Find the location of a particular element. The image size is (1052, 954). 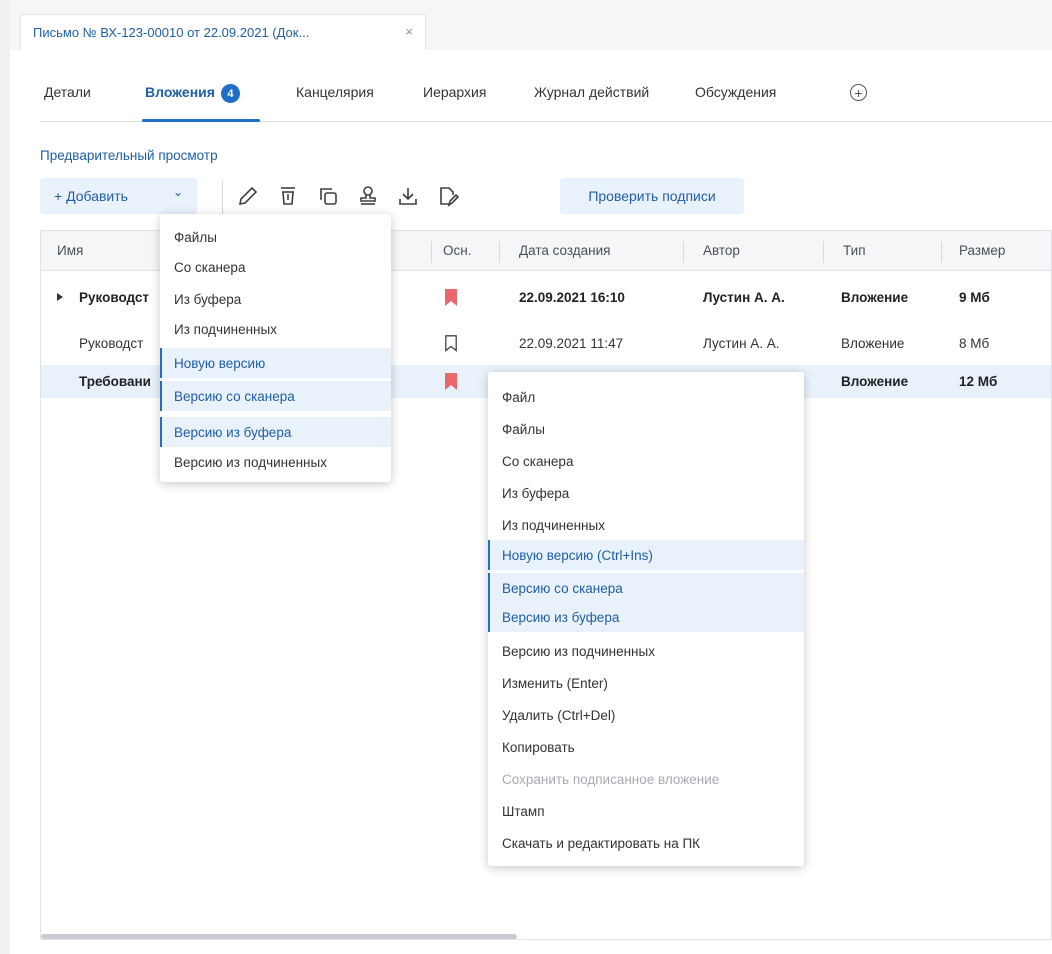

main-flag-outline-icon is located at coordinates (451, 343).